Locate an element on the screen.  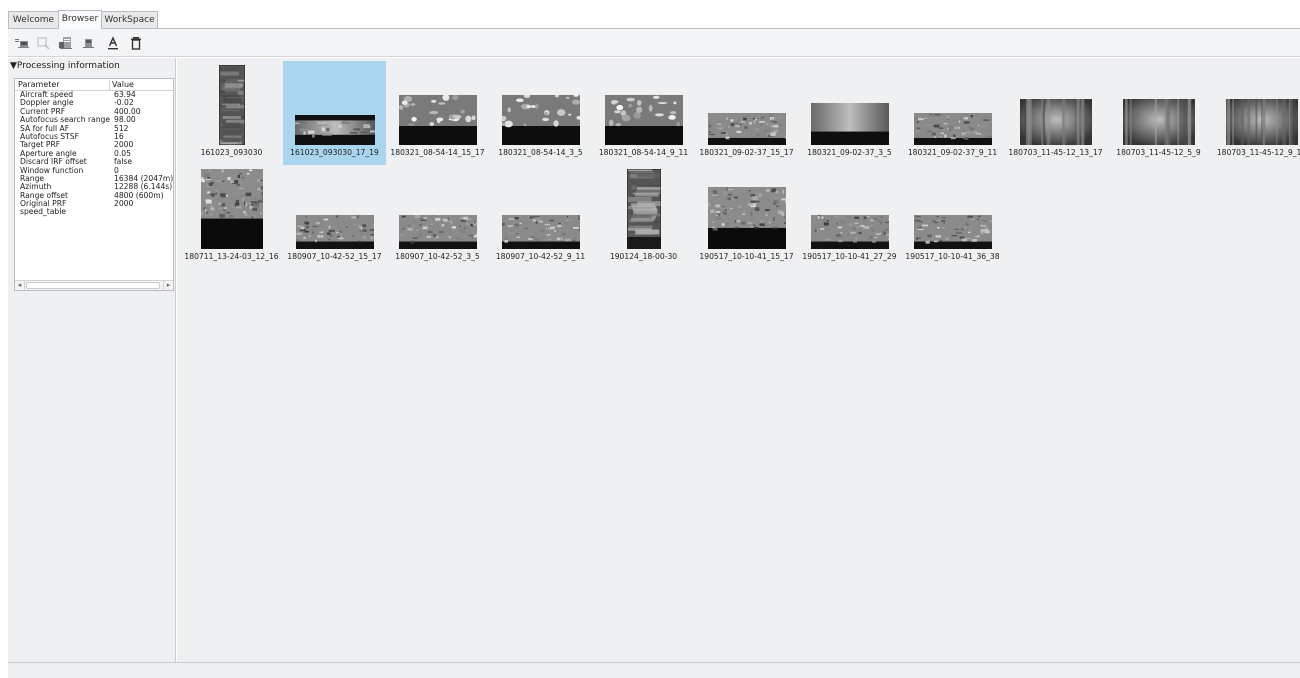
thumbnail-label: 161023_093030_17_19 is located at coordinates (334, 152).